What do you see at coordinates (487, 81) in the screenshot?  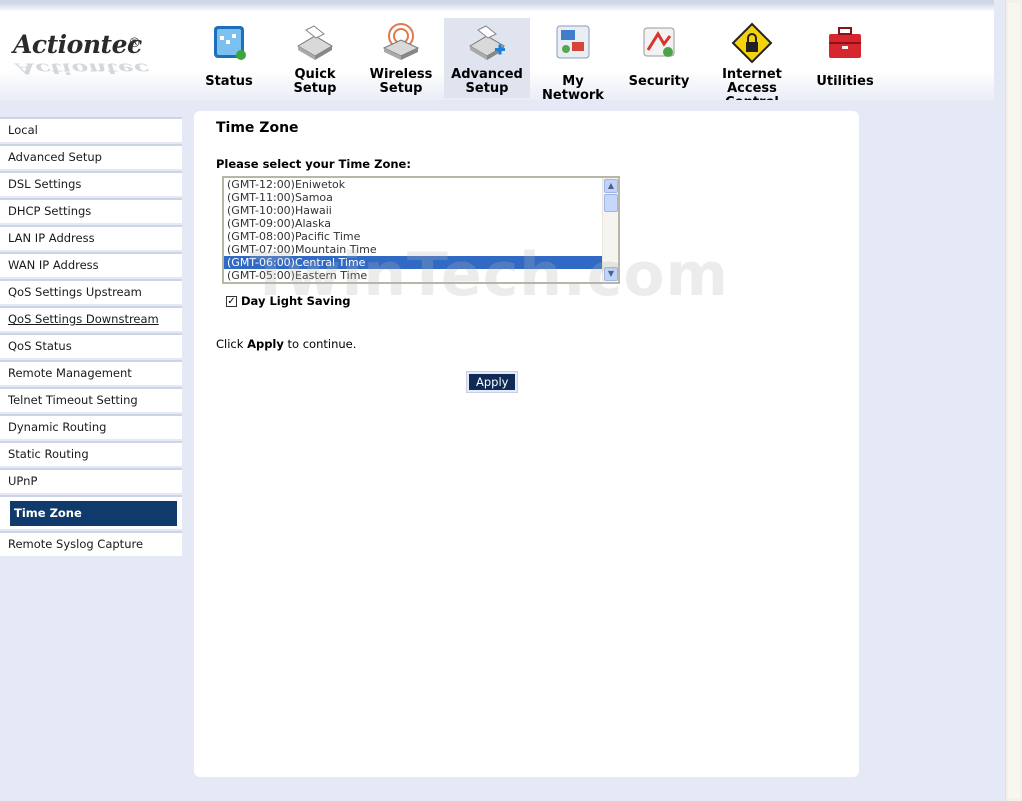 I see `tab-advanced-setup-label: Advanced Setup` at bounding box center [487, 81].